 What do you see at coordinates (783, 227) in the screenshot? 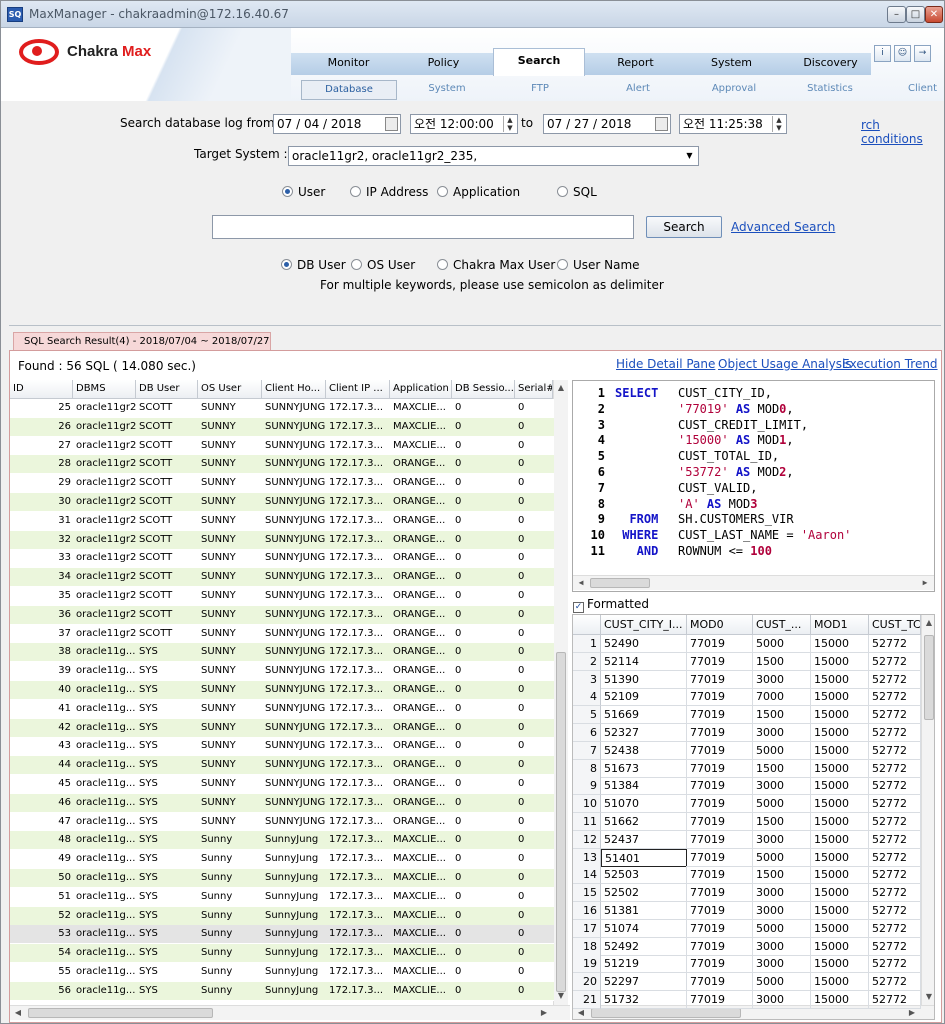
I see `advanced-search-link: Advanced Search` at bounding box center [783, 227].